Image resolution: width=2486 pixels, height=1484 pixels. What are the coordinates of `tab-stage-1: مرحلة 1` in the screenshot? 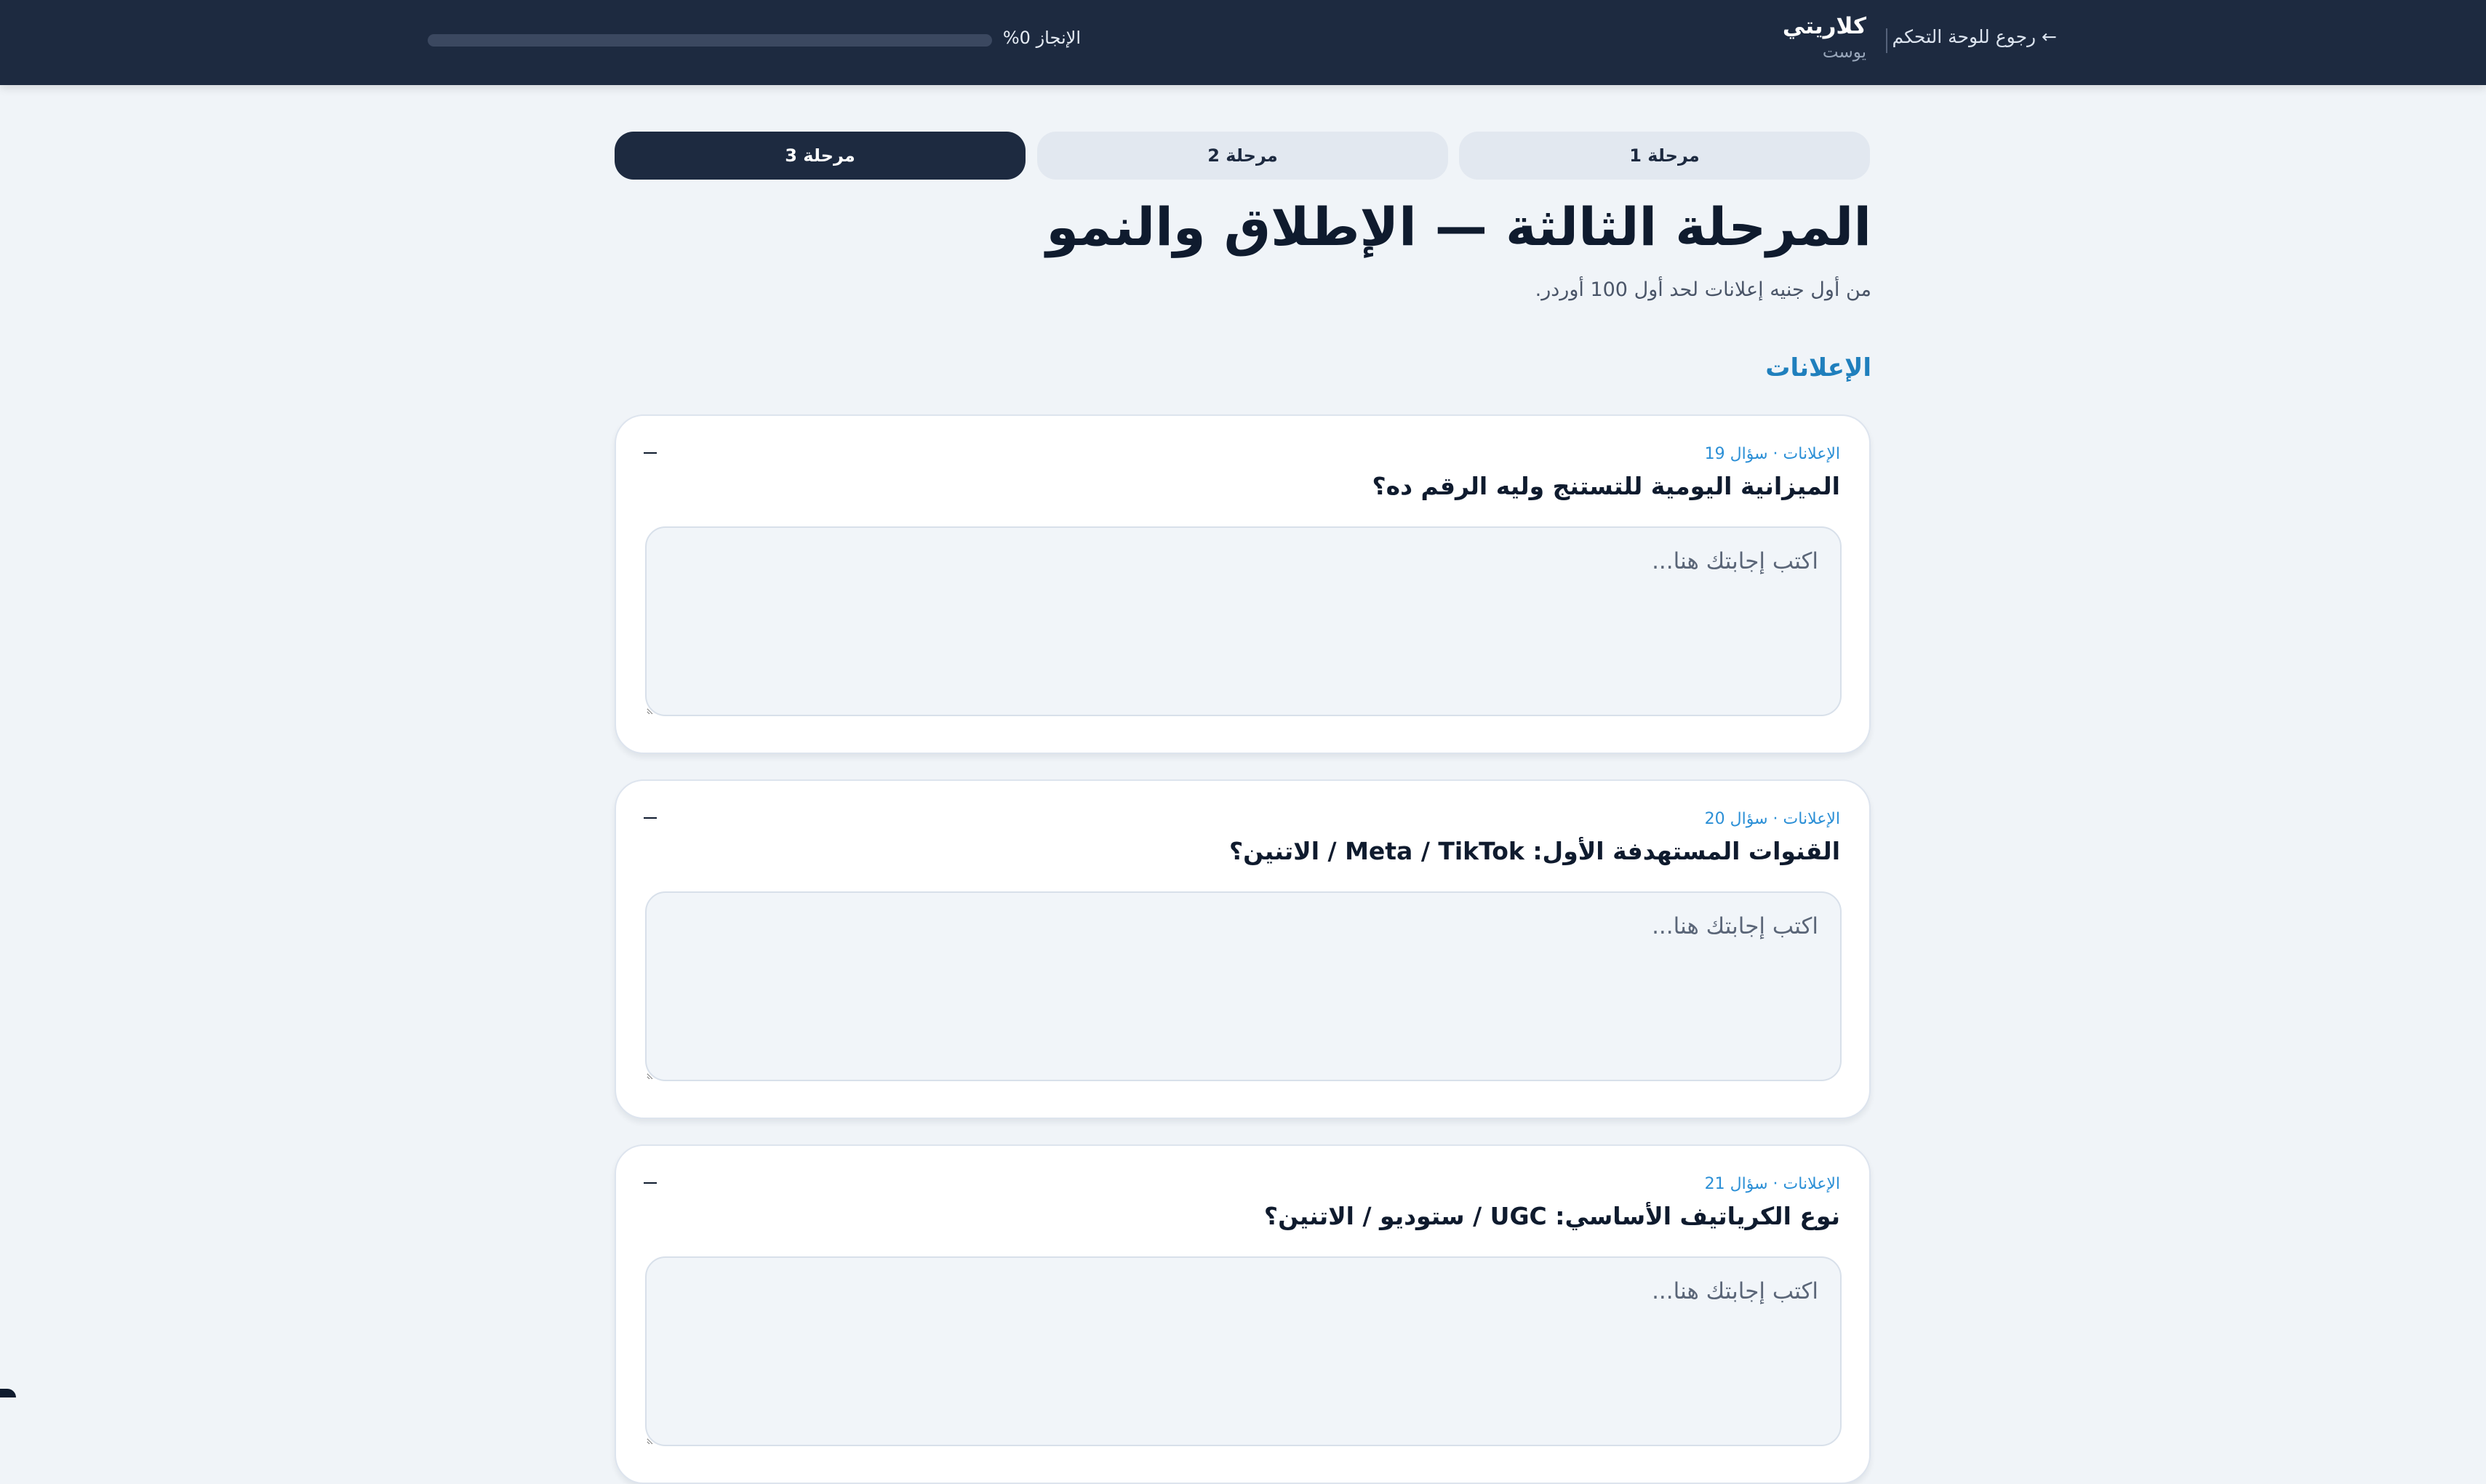 It's located at (1664, 156).